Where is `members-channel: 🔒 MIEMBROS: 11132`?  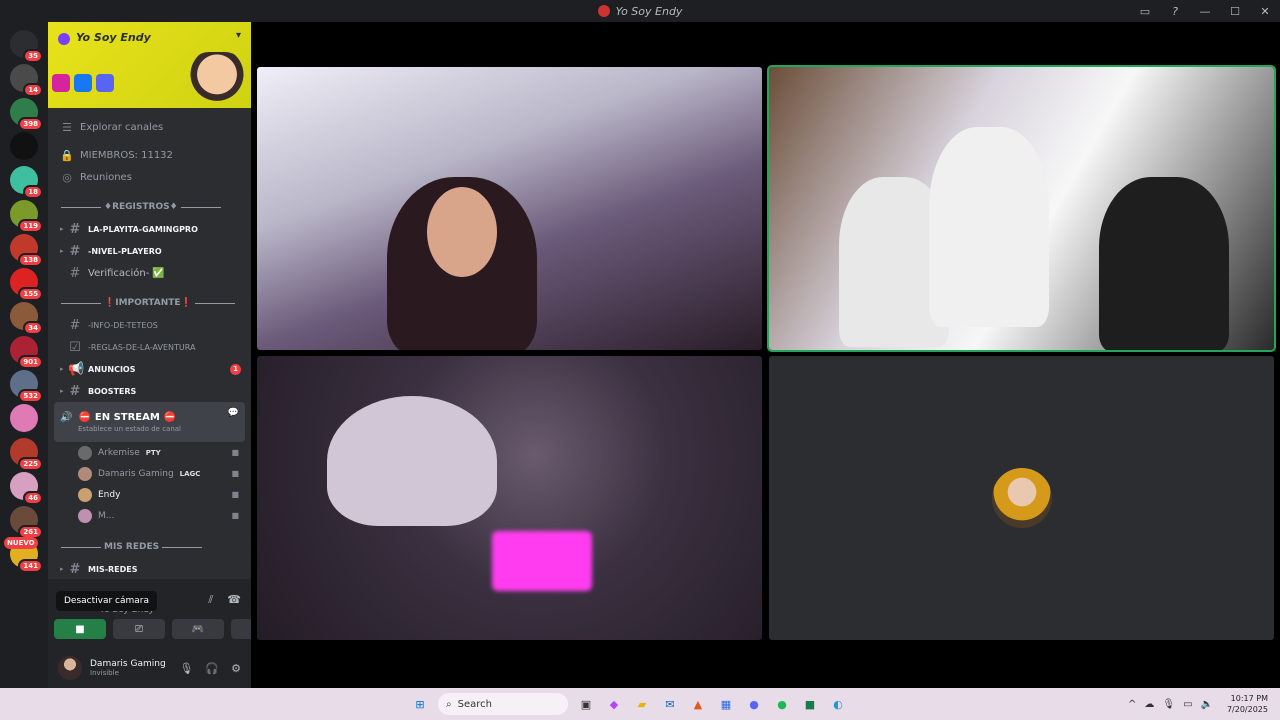
members-channel: 🔒 MIEMBROS: 11132 is located at coordinates (149, 155).